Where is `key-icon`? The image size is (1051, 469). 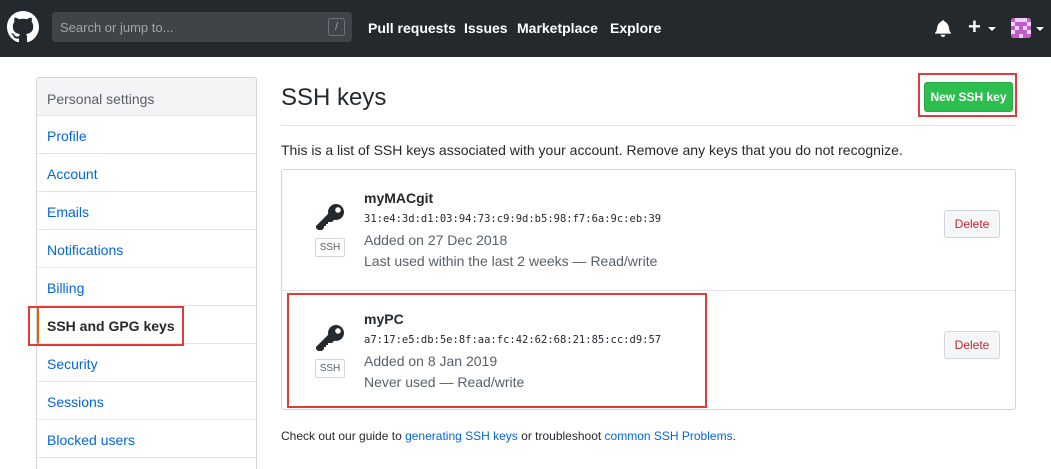 key-icon is located at coordinates (330, 217).